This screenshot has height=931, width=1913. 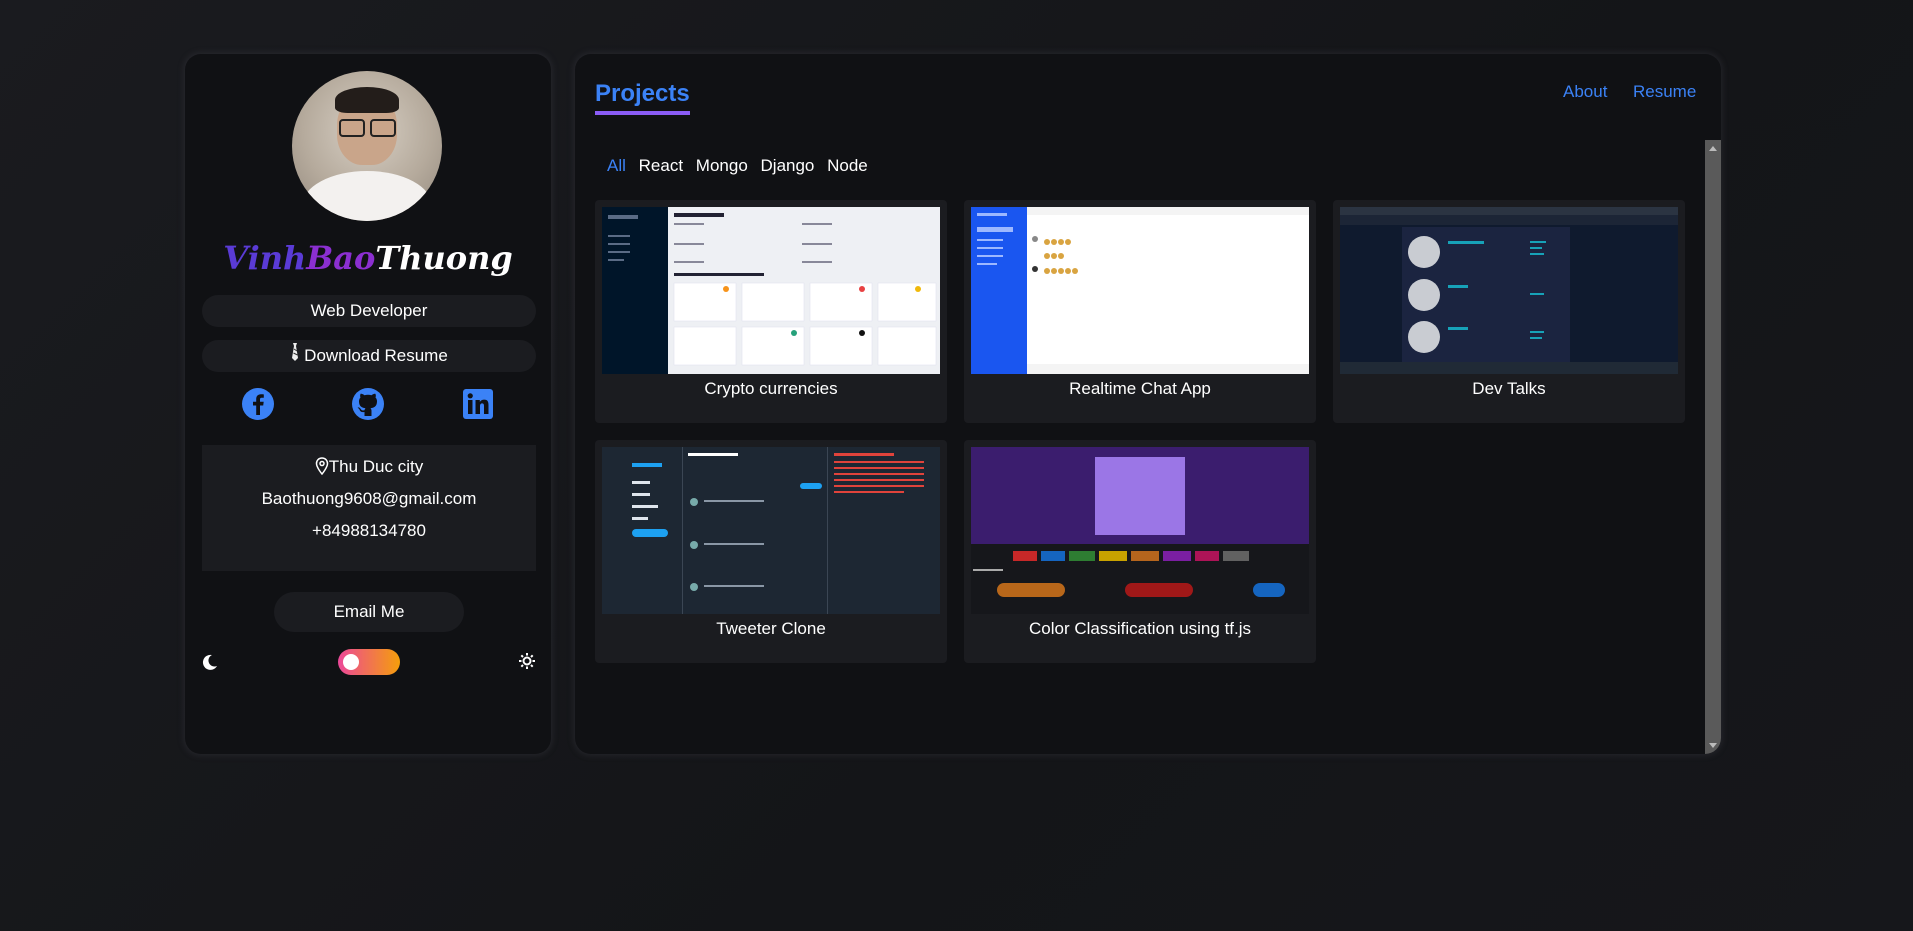 I want to click on project-thumbnail-tweeter, so click(x=771, y=530).